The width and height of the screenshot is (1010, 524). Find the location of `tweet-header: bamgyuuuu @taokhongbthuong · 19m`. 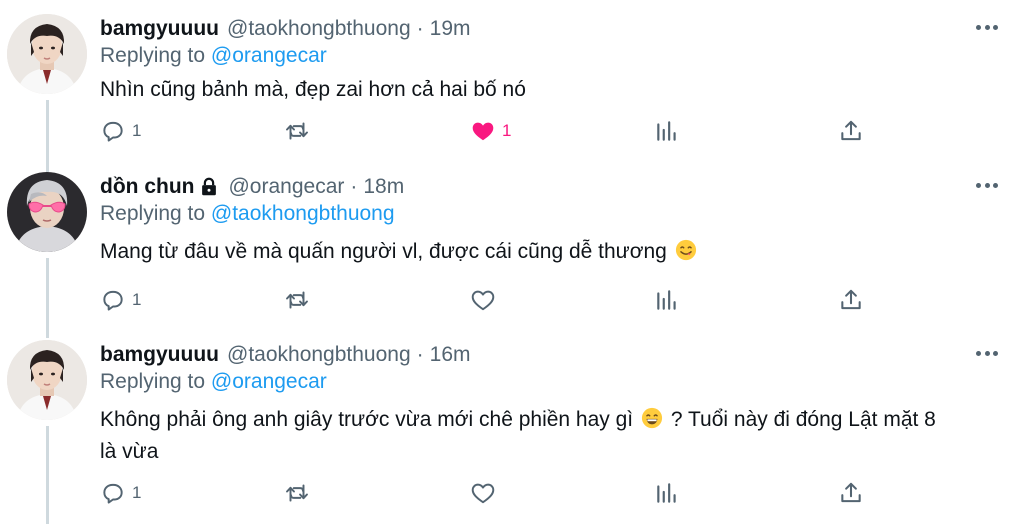

tweet-header: bamgyuuuu @taokhongbthuong · 19m is located at coordinates (285, 29).